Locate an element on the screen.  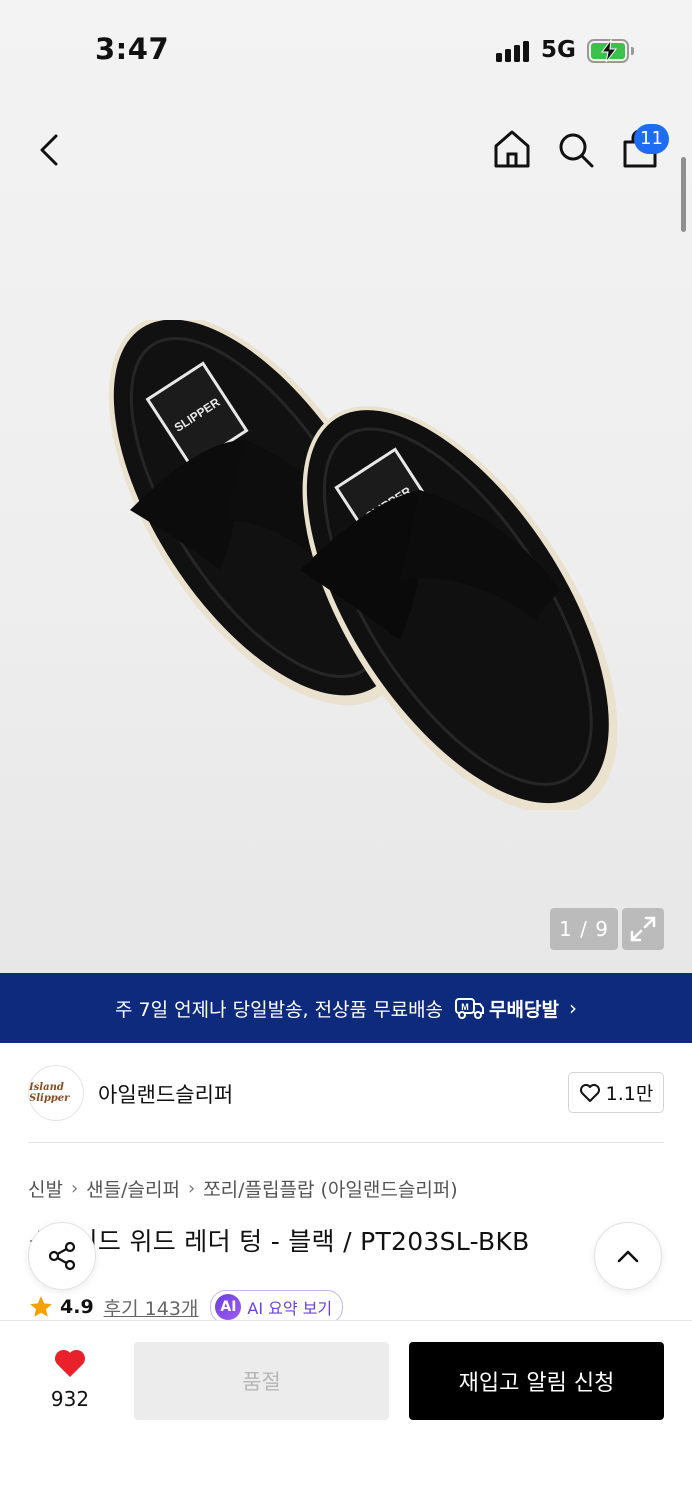
scrollbar is located at coordinates (683, 194).